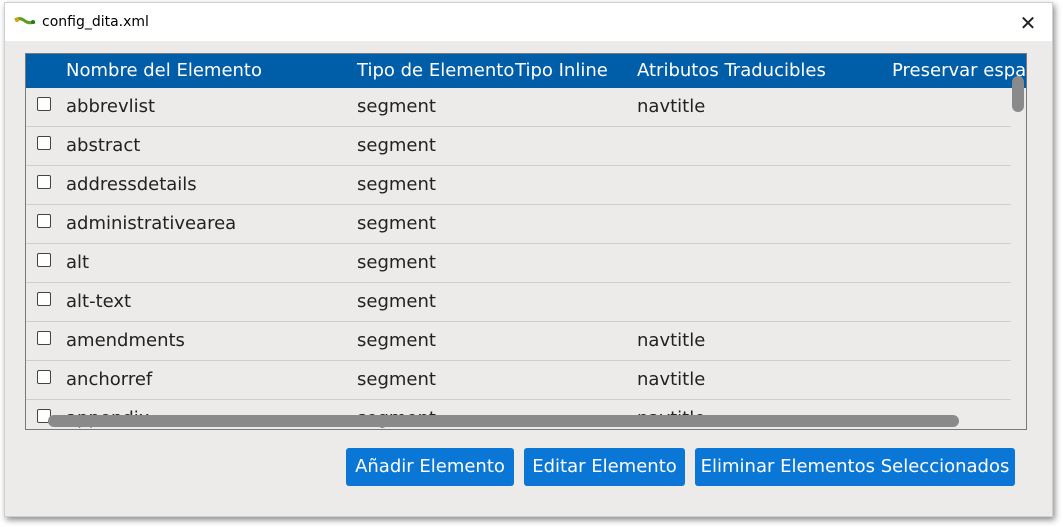 The height and width of the screenshot is (527, 1063). What do you see at coordinates (131, 184) in the screenshot?
I see `cell-name: addressdetails` at bounding box center [131, 184].